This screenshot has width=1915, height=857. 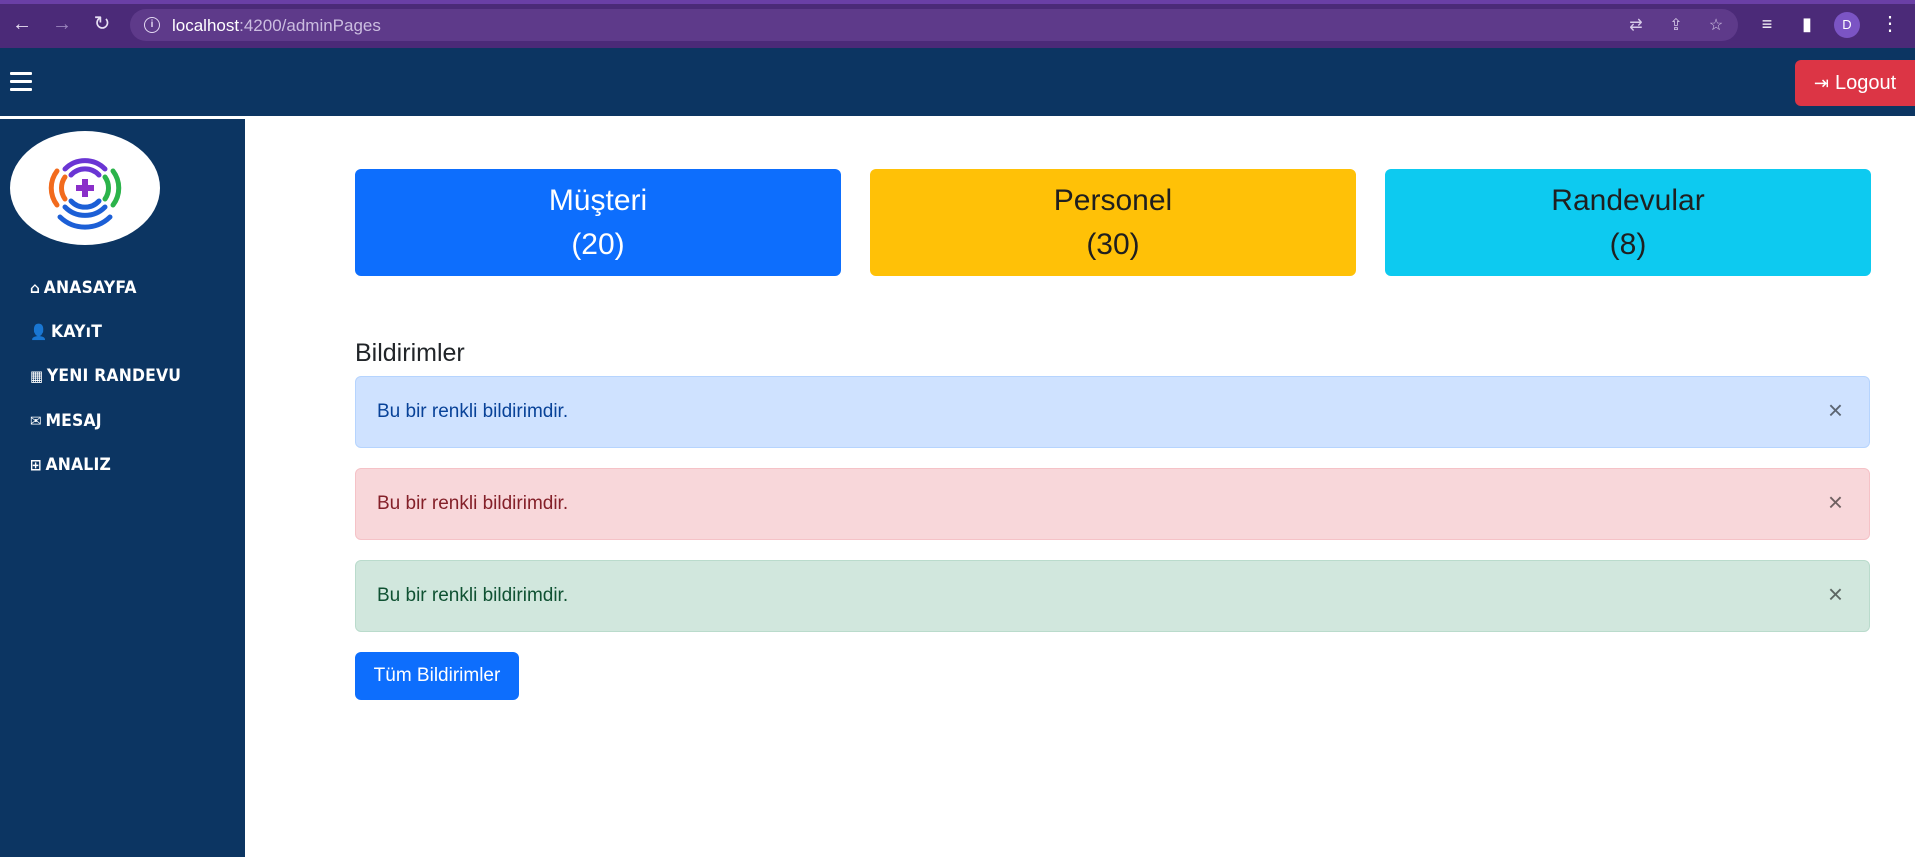 I want to click on card-title: Personel, so click(x=1113, y=200).